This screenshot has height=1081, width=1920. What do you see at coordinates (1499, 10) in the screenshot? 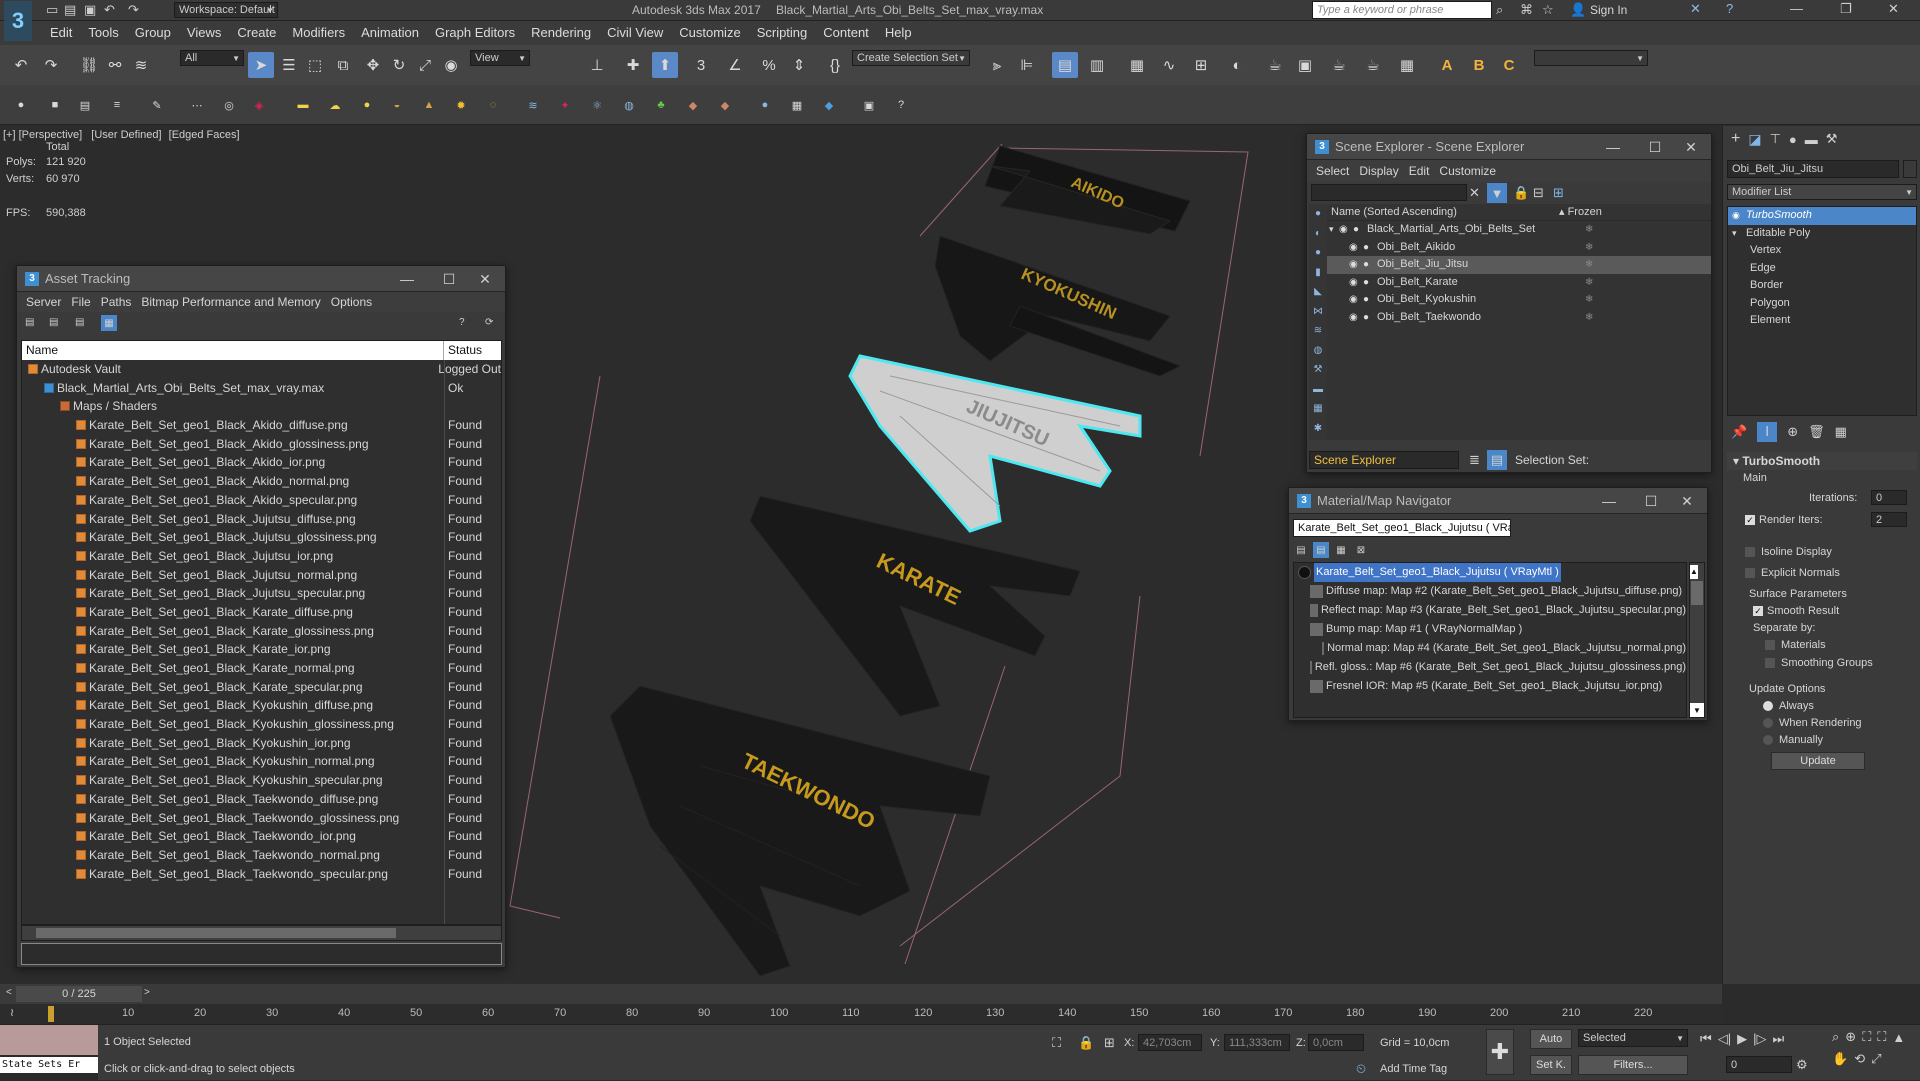
I see `binoculars-icon: ⌕` at bounding box center [1499, 10].